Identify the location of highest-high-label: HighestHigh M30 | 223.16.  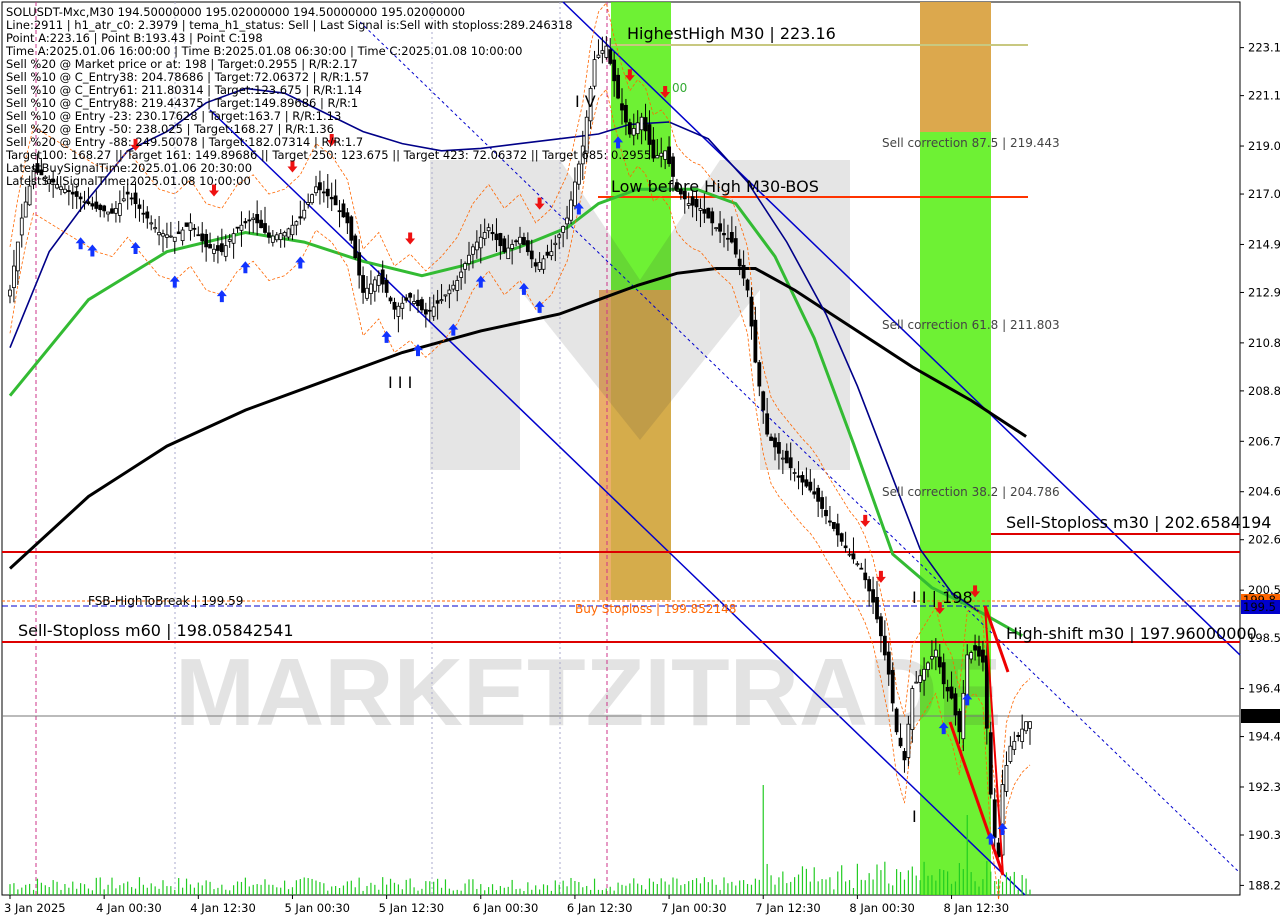
(731, 33).